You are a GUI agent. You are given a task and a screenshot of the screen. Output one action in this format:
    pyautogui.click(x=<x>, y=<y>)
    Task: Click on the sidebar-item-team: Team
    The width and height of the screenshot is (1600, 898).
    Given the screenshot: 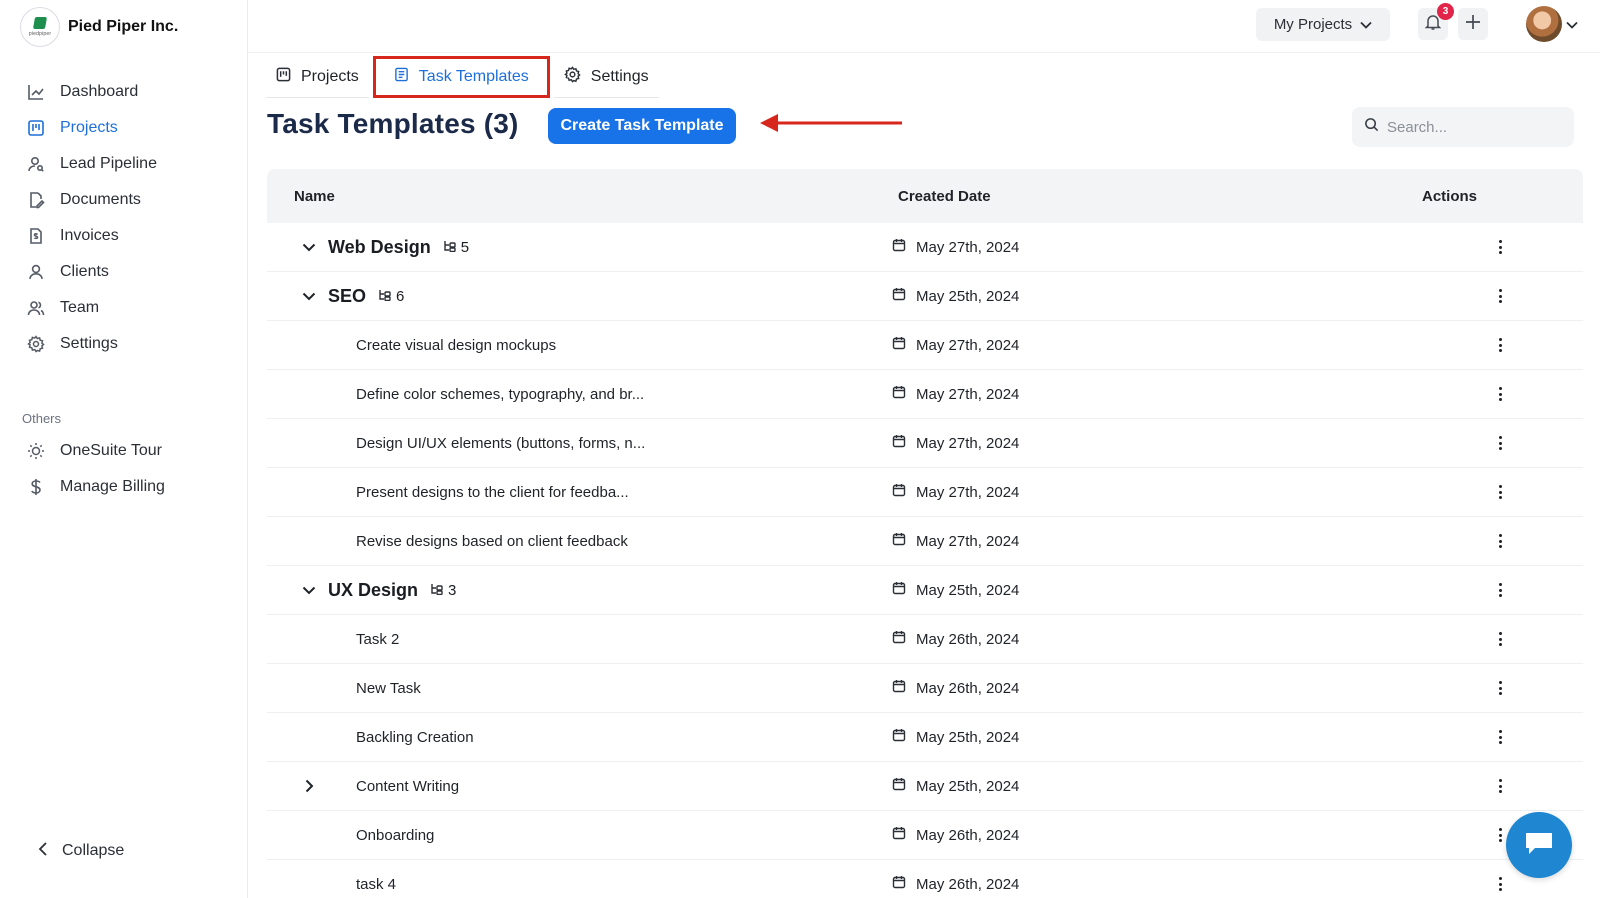 What is the action you would take?
    pyautogui.click(x=126, y=308)
    